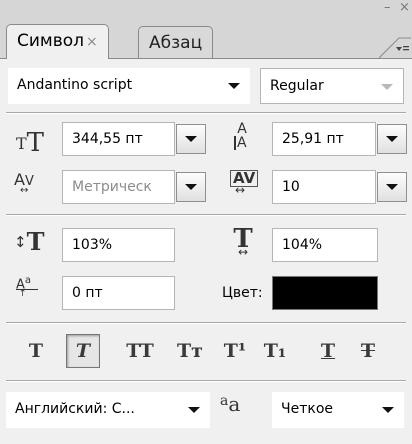  I want to click on leading-dropdown, so click(392, 139).